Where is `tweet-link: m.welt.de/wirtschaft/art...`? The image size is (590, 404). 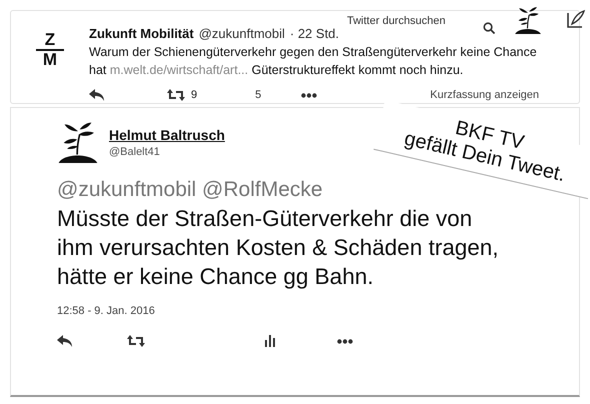 tweet-link: m.welt.de/wirtschaft/art... is located at coordinates (179, 70).